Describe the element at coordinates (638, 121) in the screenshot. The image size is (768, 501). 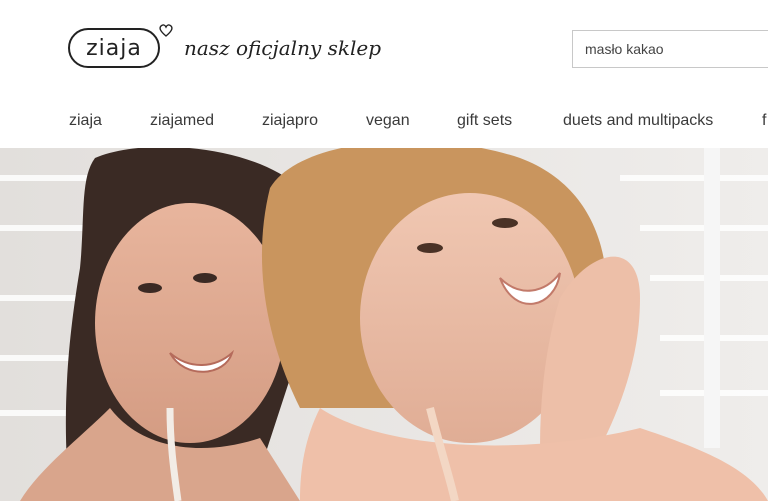
I see `nav-item-duets-and-multipacks: duets and multipacks` at that location.